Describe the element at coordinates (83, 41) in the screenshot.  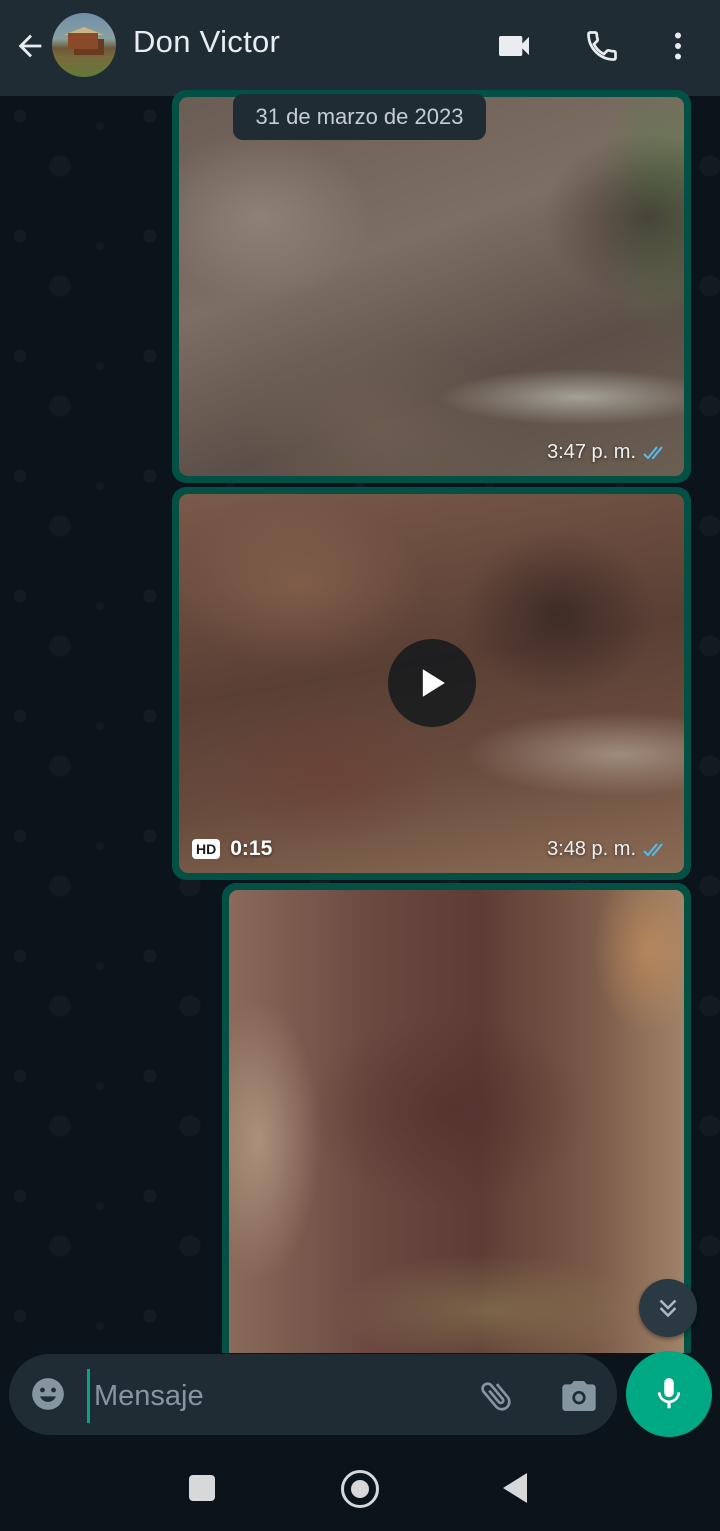
I see `avatar-hut` at that location.